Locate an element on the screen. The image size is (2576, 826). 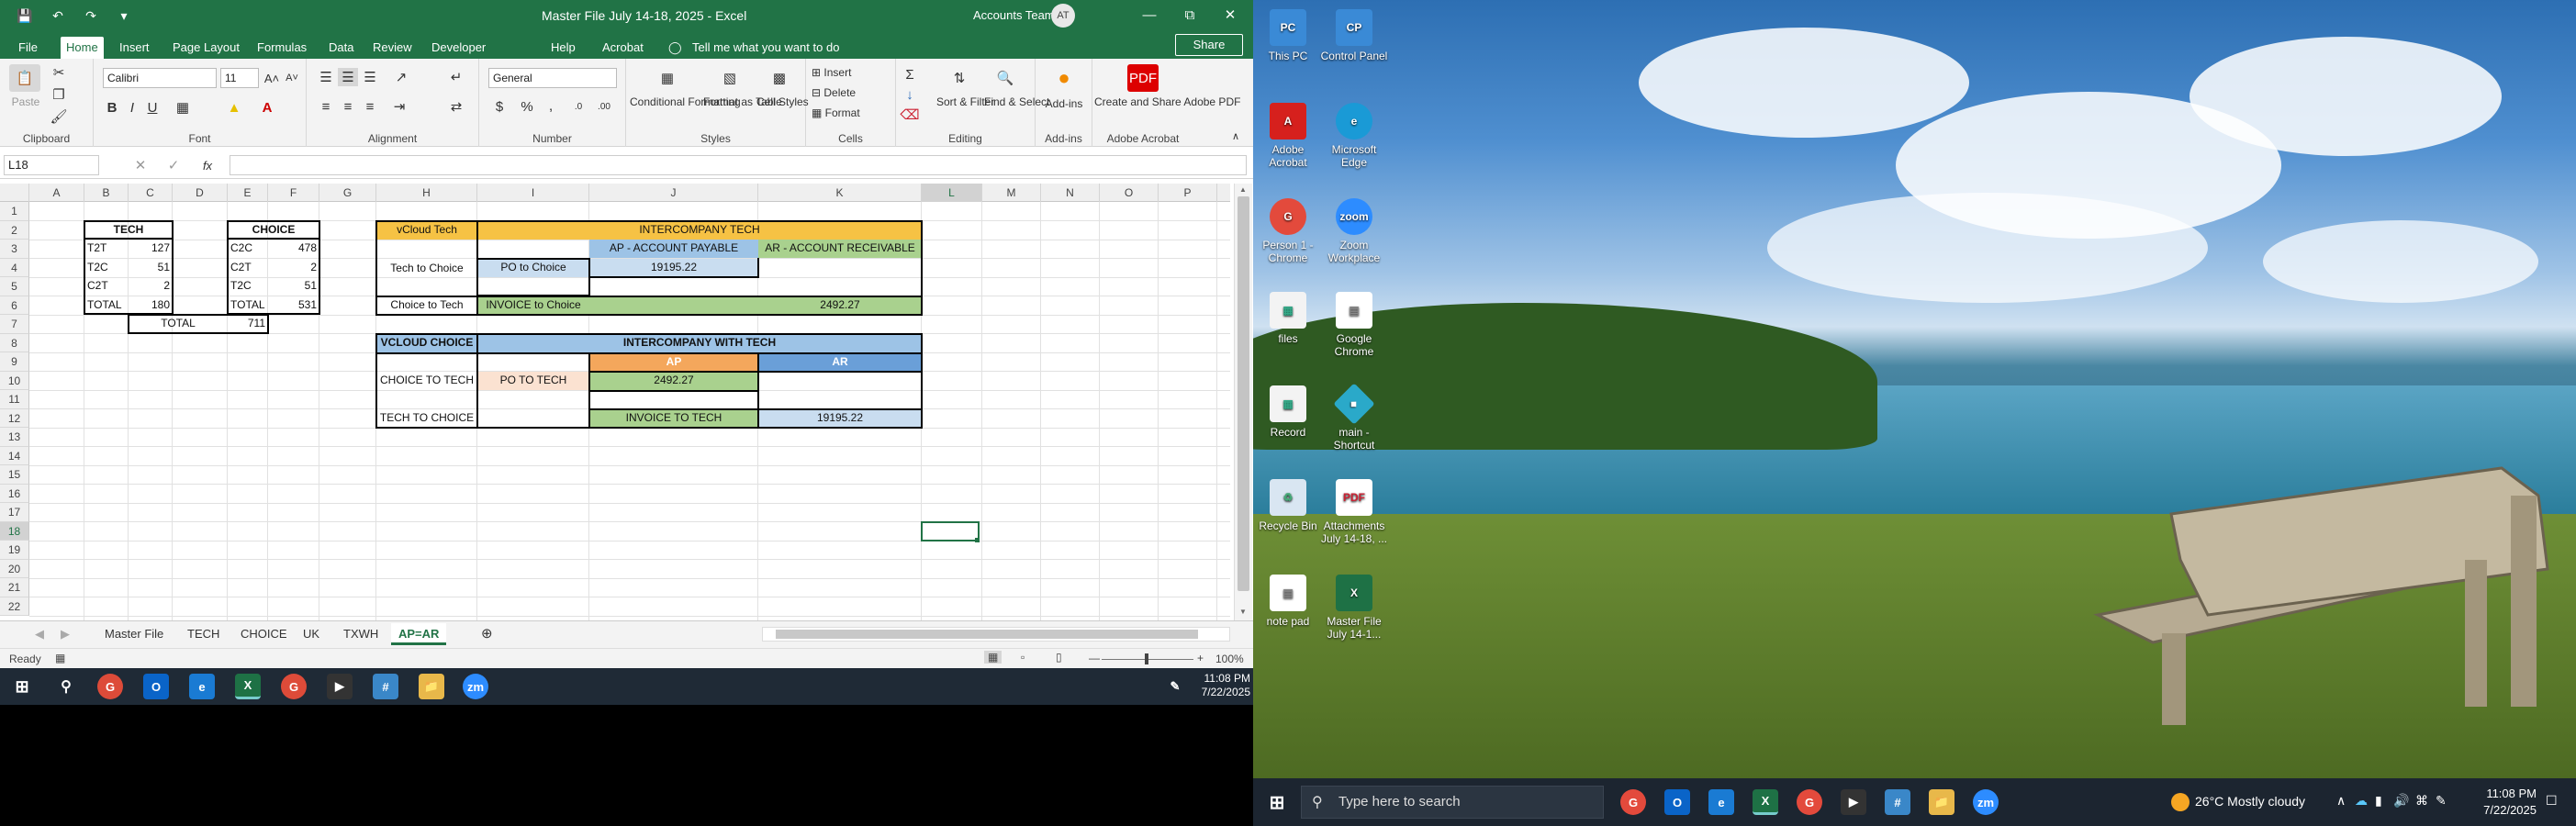
desktop-icon: ▦ files is located at coordinates (1288, 318).